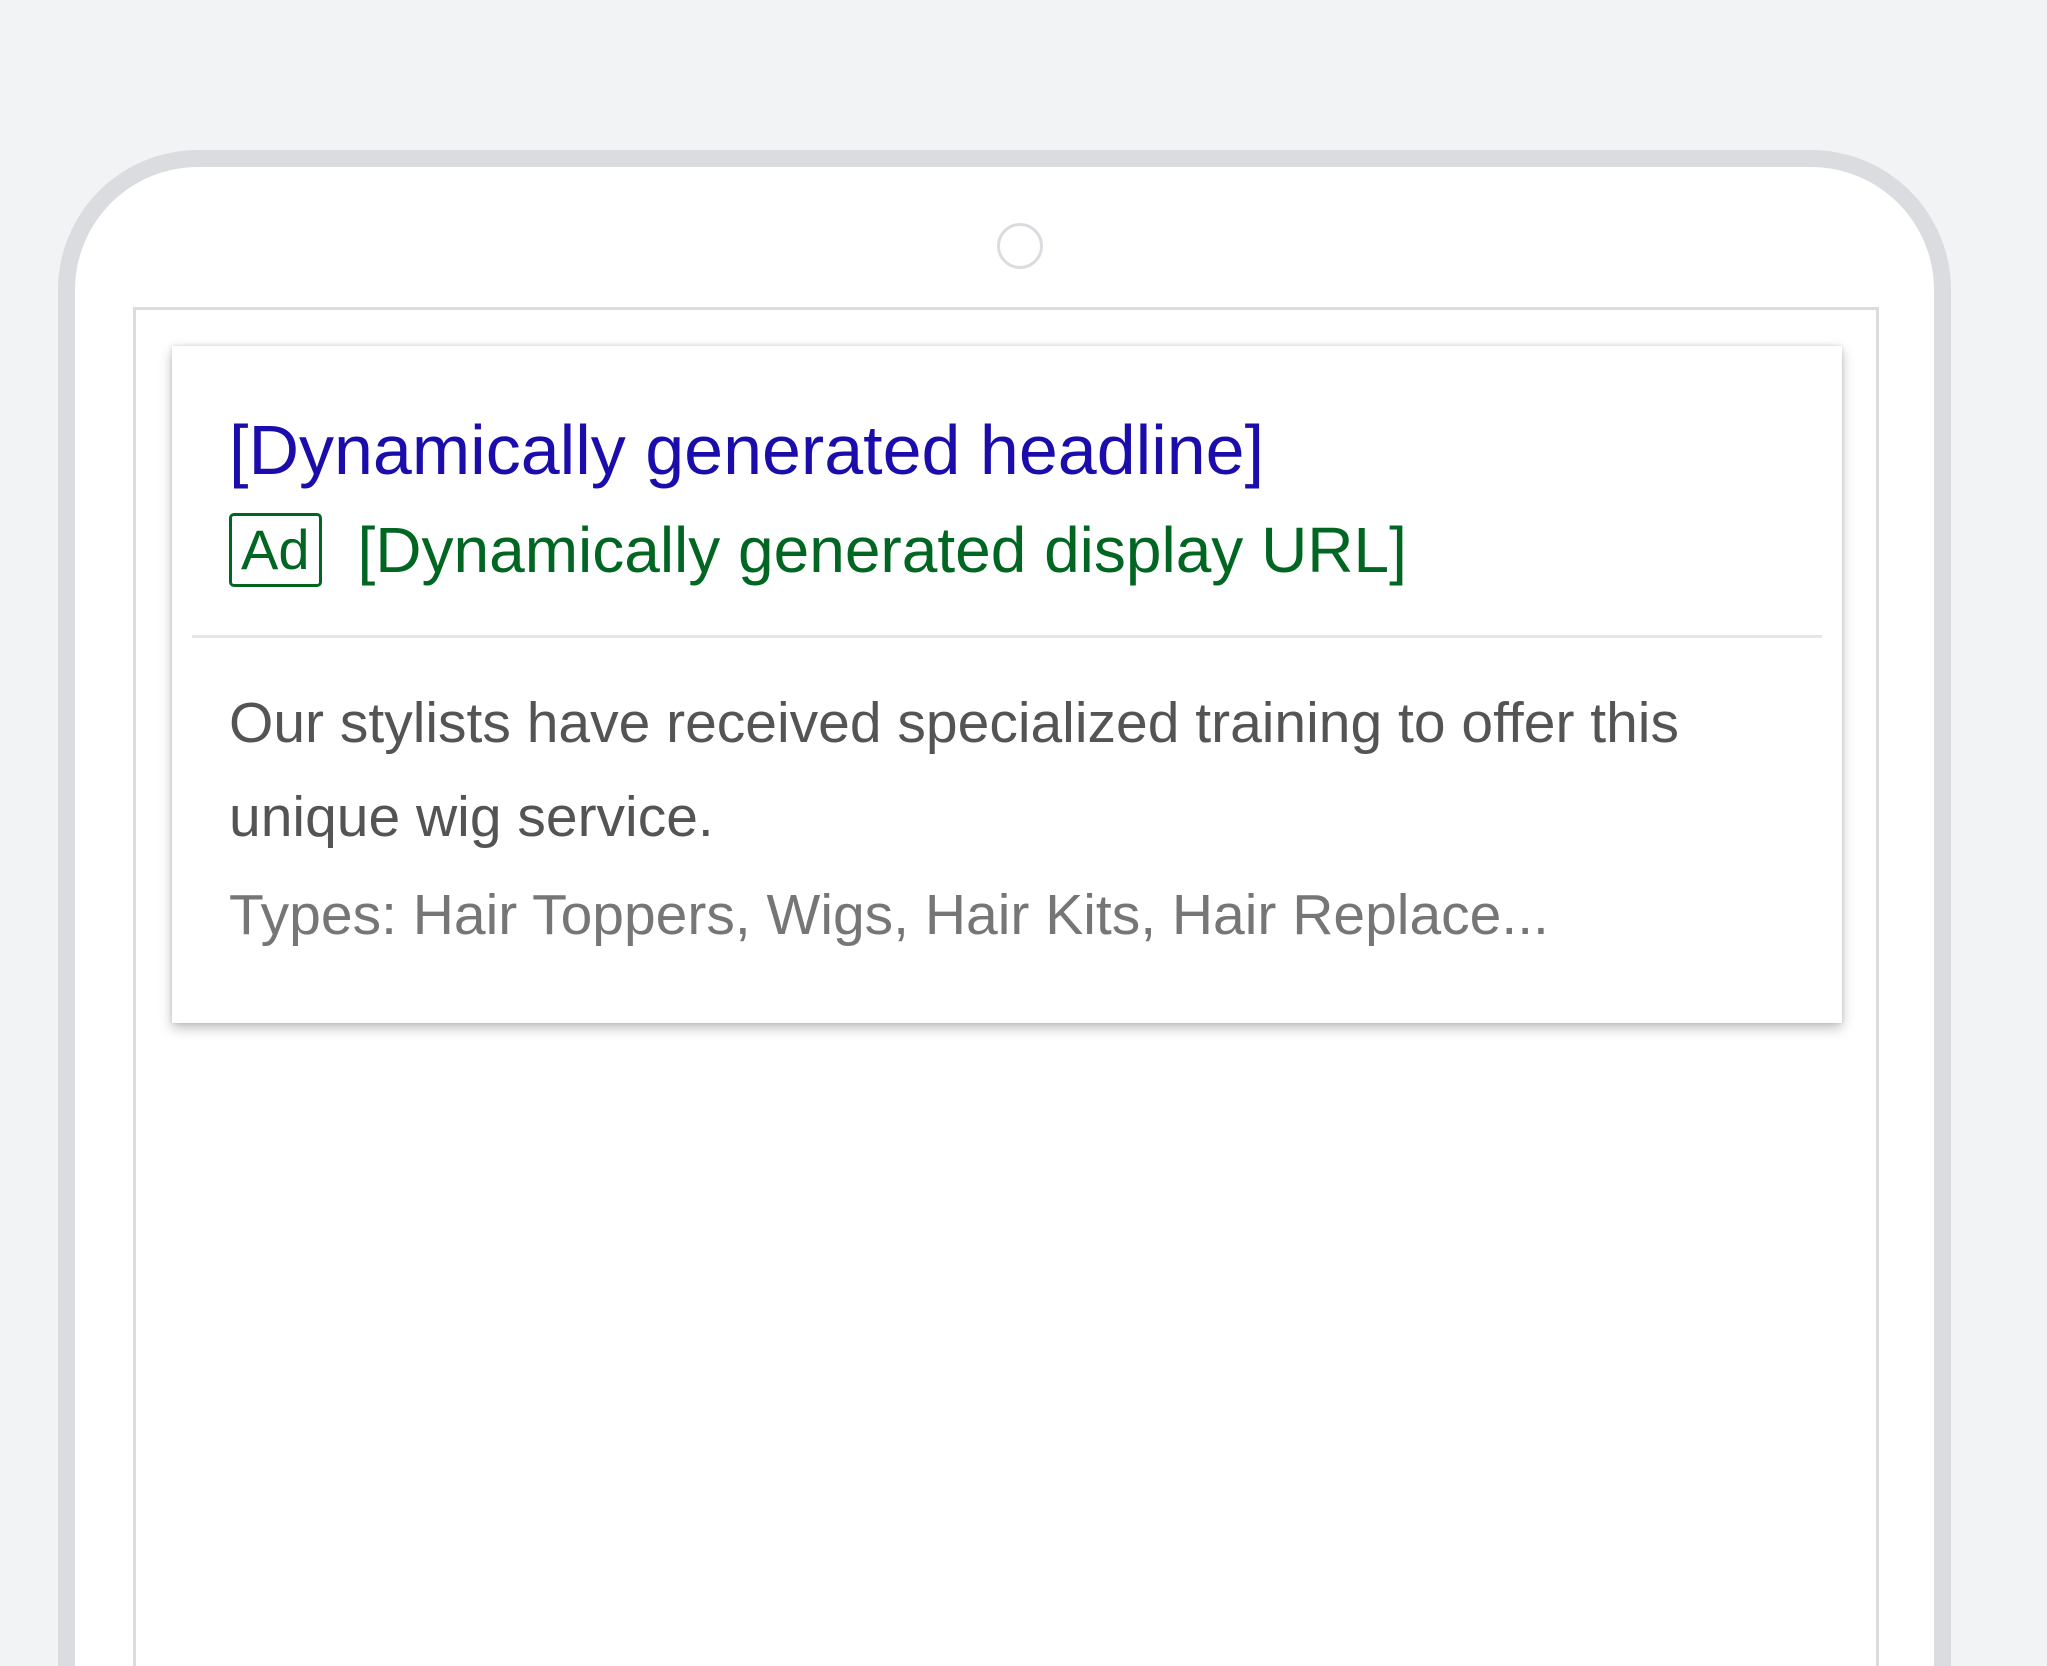 This screenshot has width=2047, height=1666. Describe the element at coordinates (1020, 246) in the screenshot. I see `camera-icon` at that location.